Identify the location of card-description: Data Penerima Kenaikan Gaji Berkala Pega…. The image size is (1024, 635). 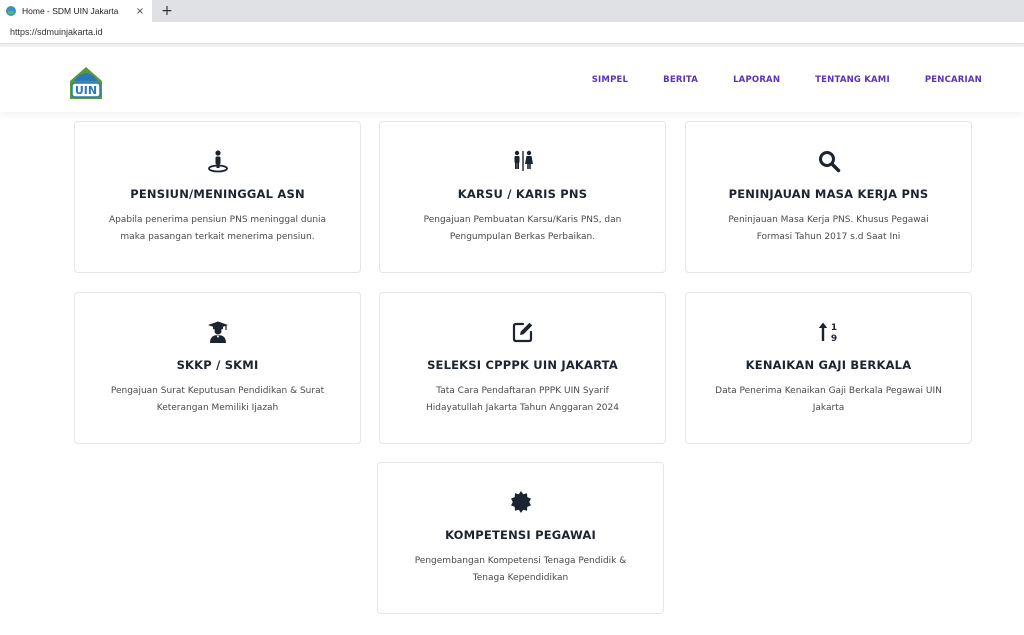
(828, 399).